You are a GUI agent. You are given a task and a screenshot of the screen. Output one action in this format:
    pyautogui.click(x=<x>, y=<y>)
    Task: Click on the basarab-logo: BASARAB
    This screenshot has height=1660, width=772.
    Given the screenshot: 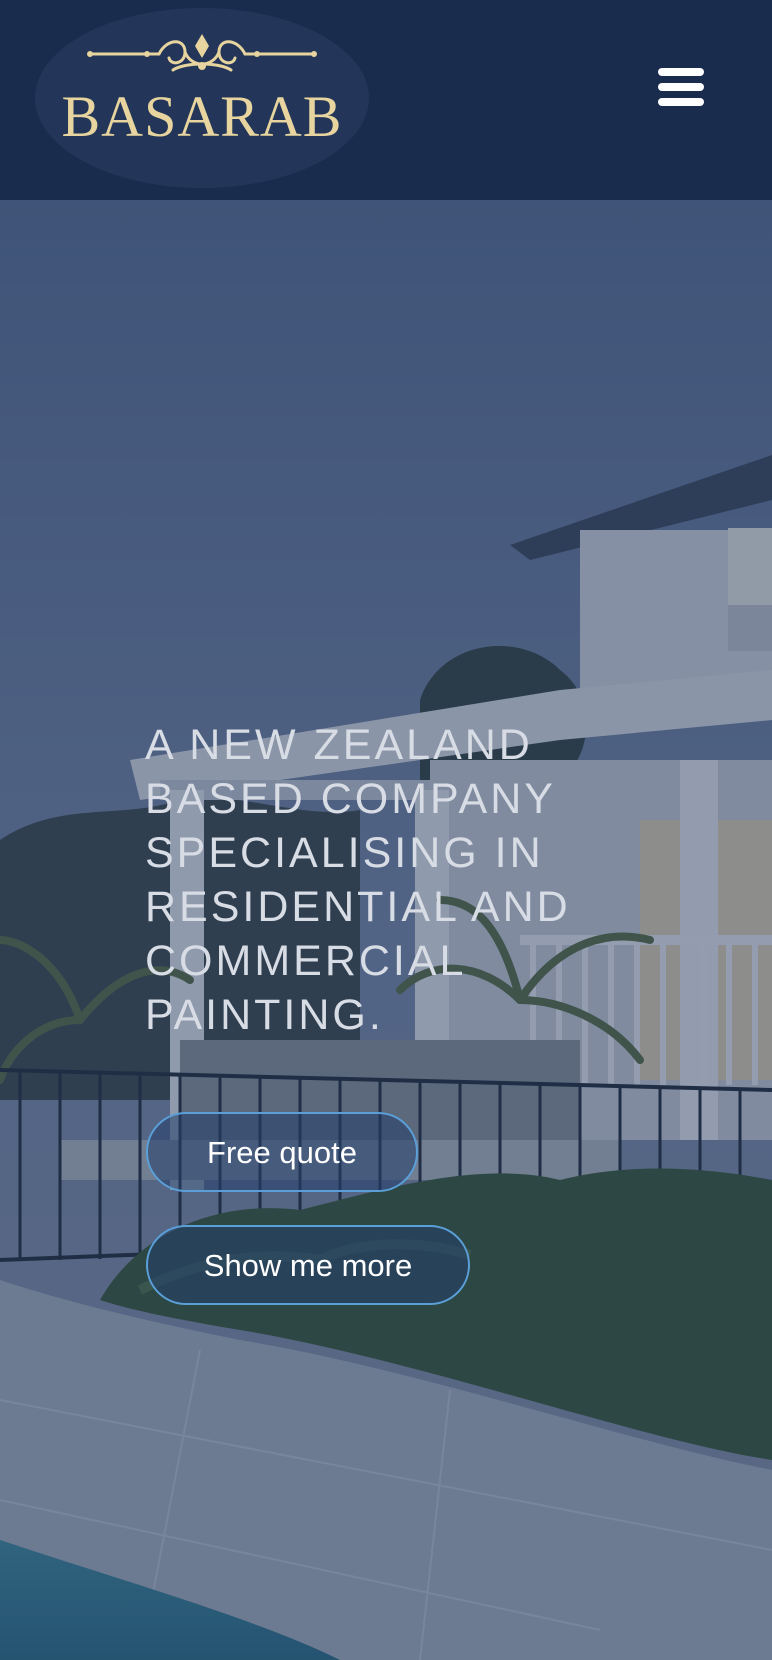 What is the action you would take?
    pyautogui.click(x=202, y=98)
    